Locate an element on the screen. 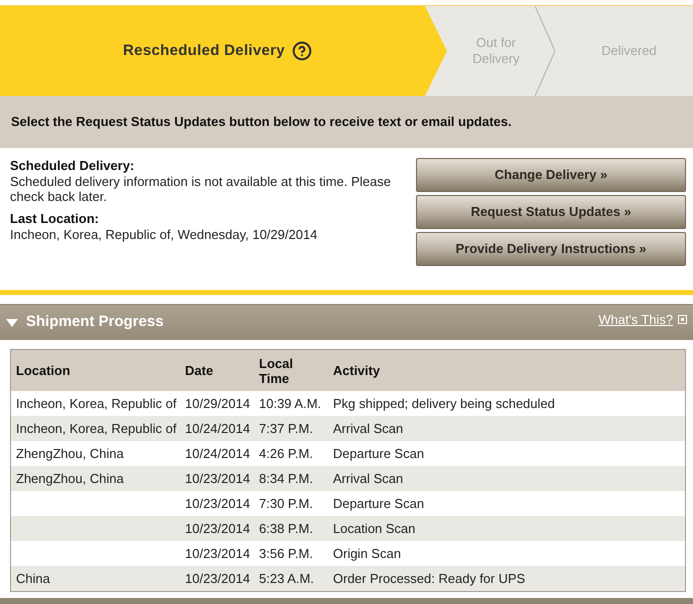  table-cell: 6:38 P.M. is located at coordinates (286, 528).